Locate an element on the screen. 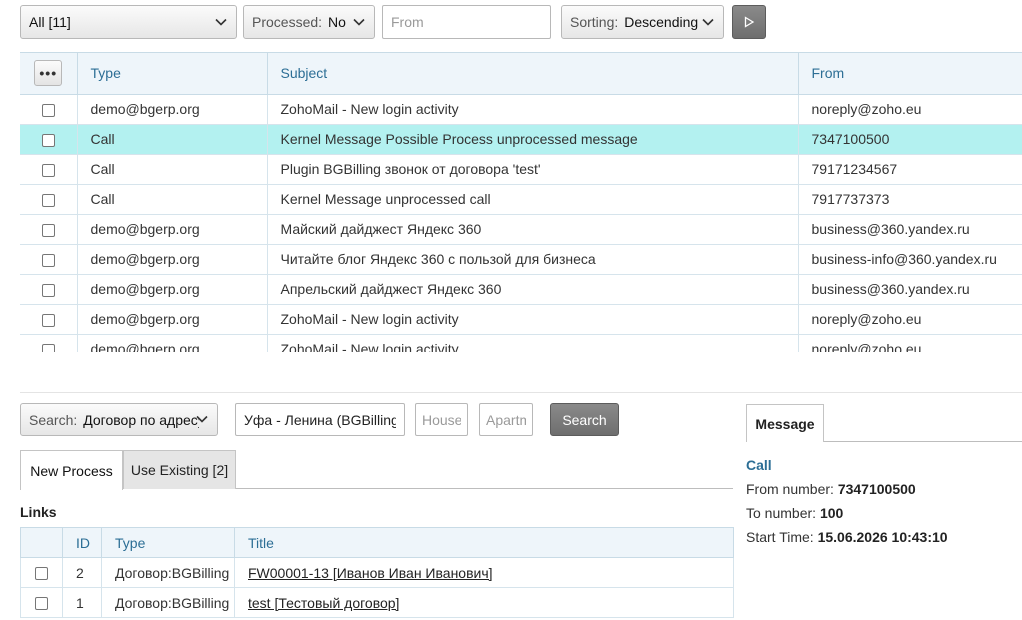 This screenshot has width=1022, height=620. tab-new-process: New Process is located at coordinates (71, 470).